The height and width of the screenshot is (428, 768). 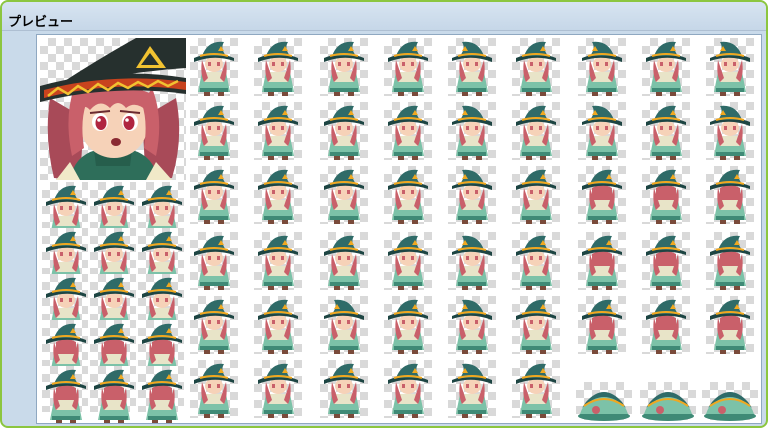 I want to click on character-face-portrait, so click(x=113, y=109).